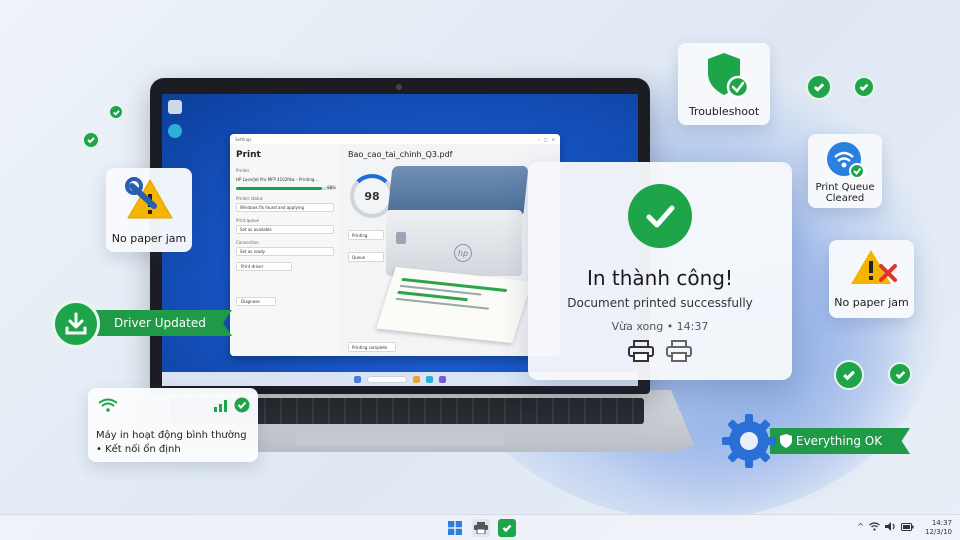 Image resolution: width=960 pixels, height=540 pixels. I want to click on status-value: Windows fix found and applying, so click(272, 207).